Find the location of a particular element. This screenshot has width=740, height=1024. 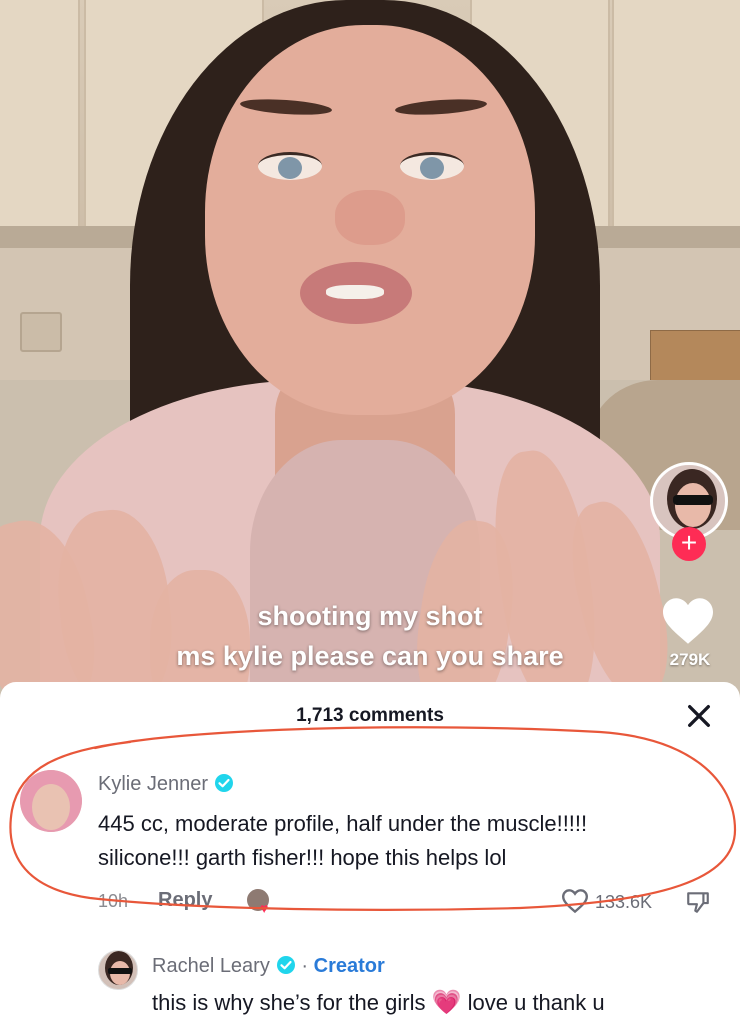

heart-icon: ♥ is located at coordinates (264, 908).